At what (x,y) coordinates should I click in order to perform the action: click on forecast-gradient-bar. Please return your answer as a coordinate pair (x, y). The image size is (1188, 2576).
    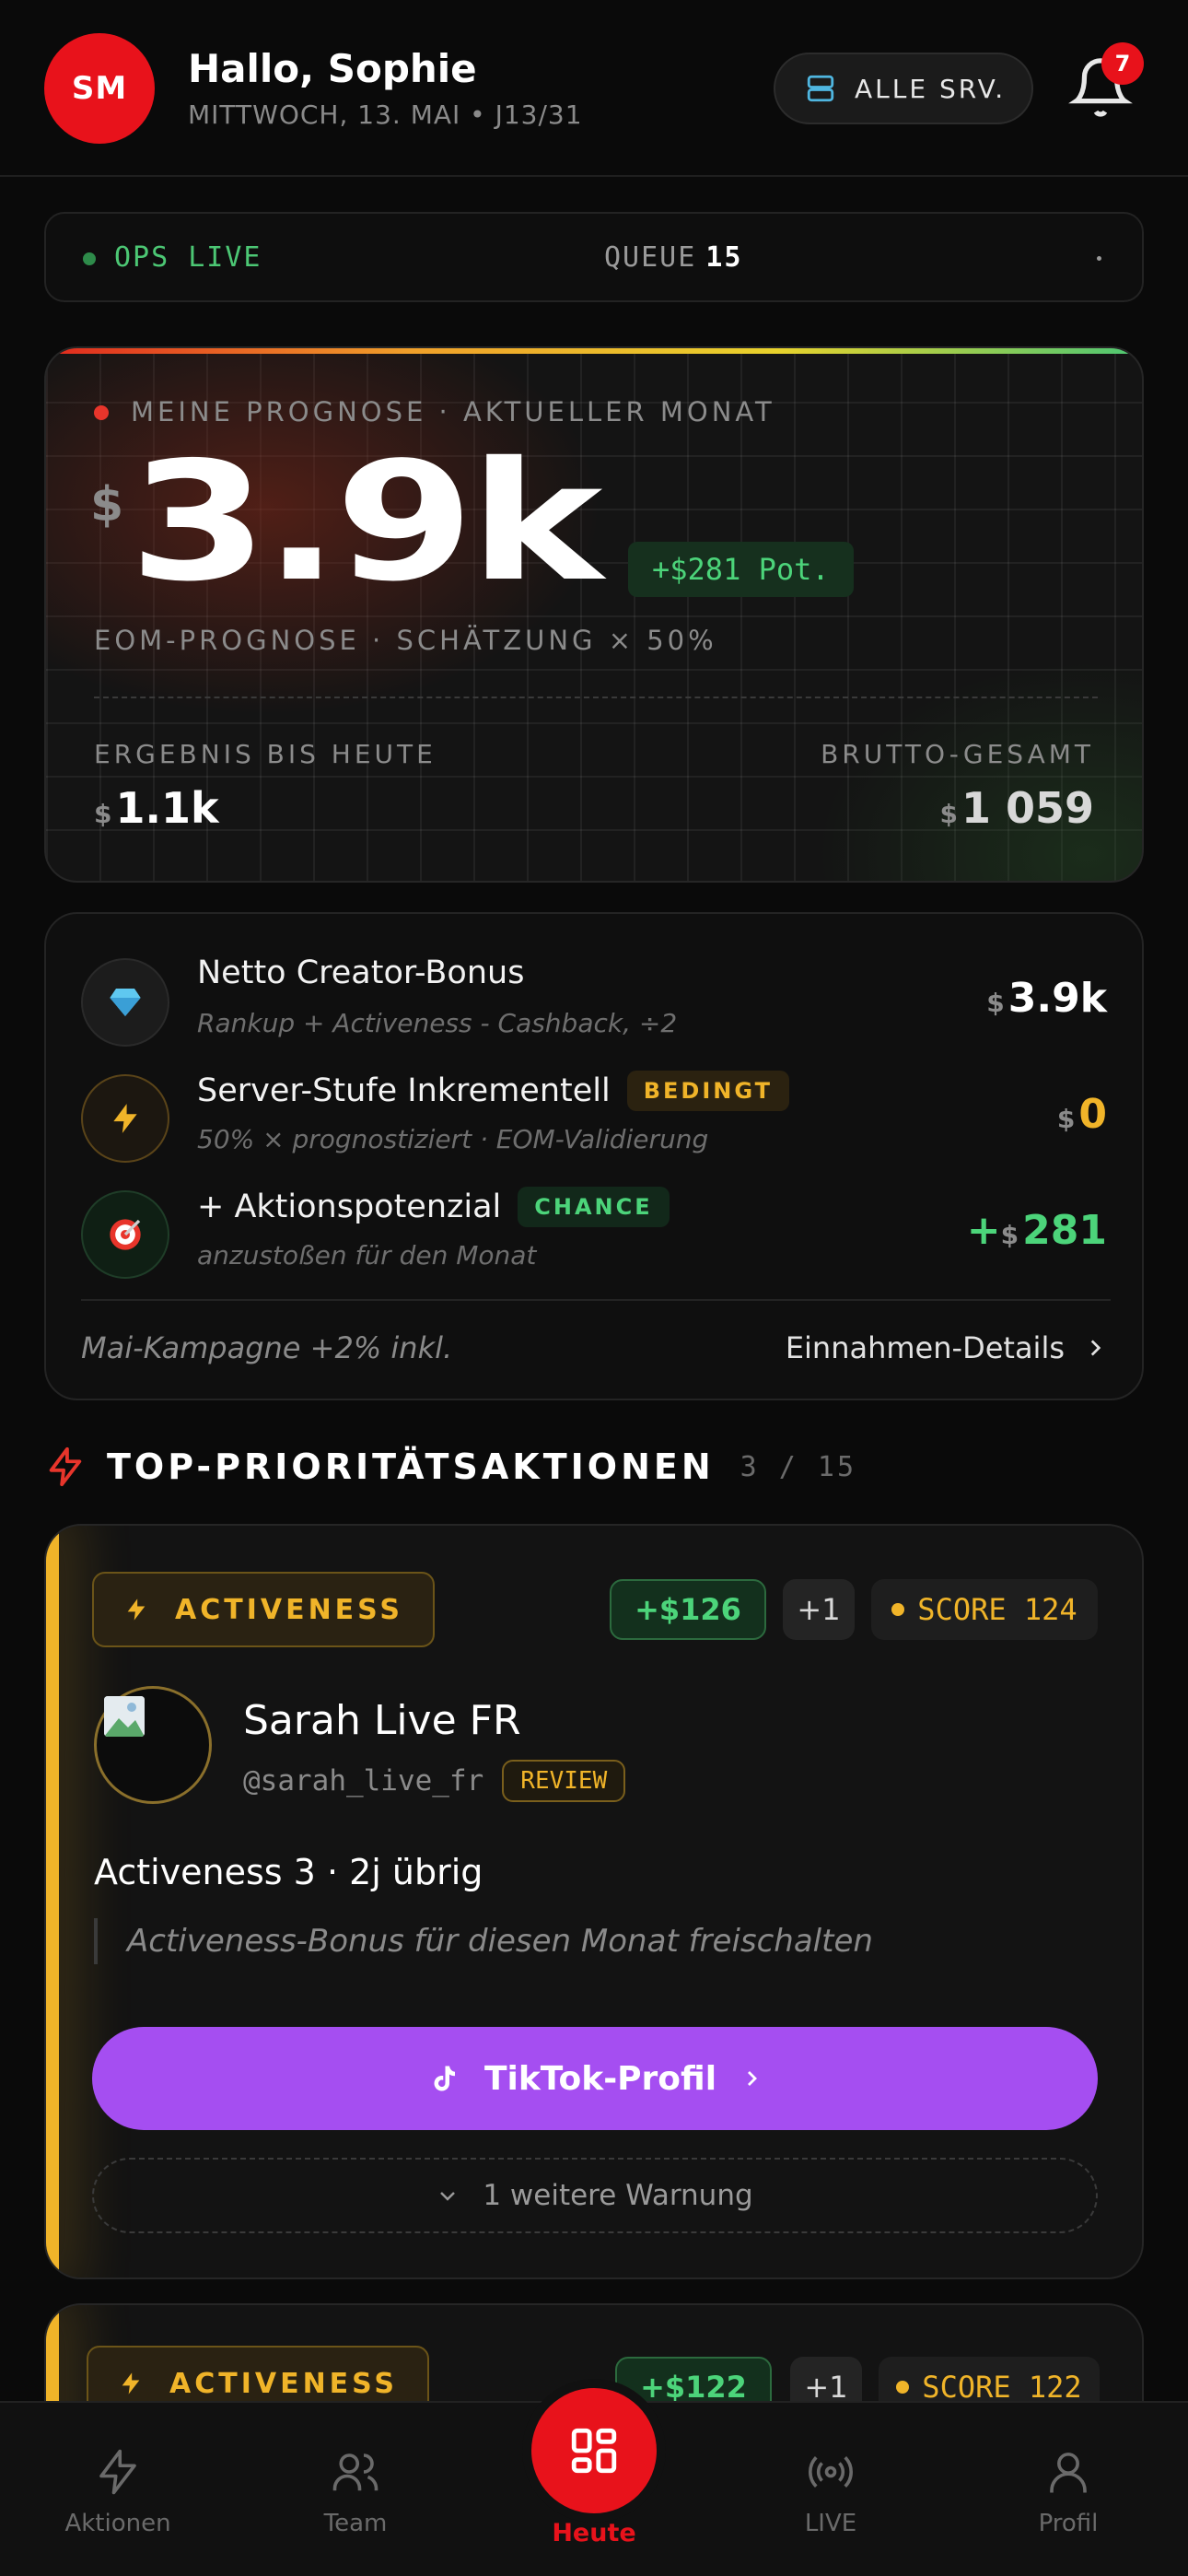
    Looking at the image, I should click on (594, 351).